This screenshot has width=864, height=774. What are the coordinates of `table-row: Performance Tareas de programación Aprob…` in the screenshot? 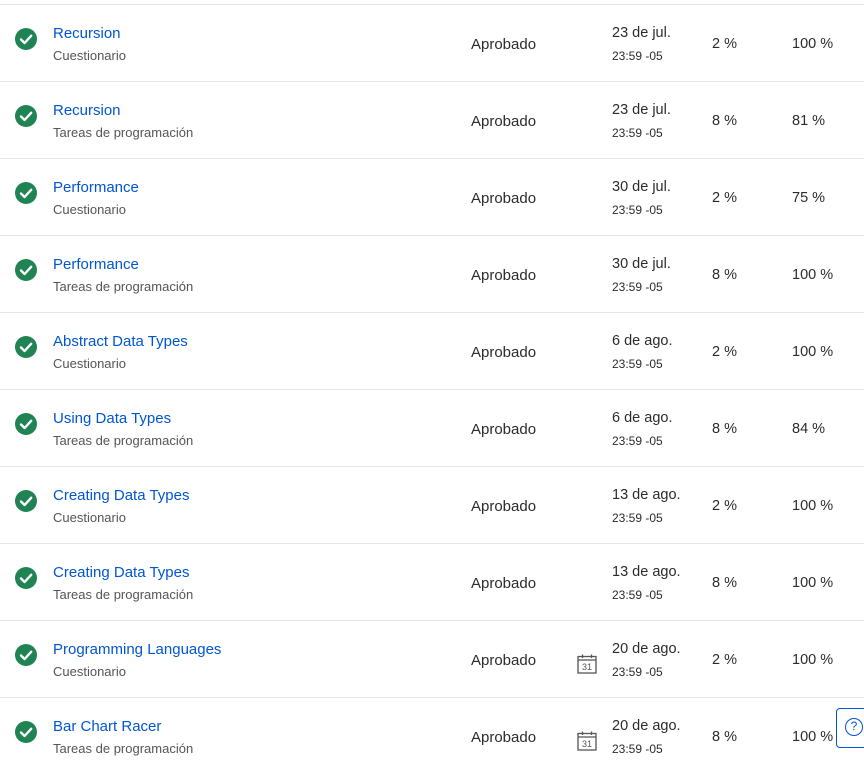 It's located at (432, 274).